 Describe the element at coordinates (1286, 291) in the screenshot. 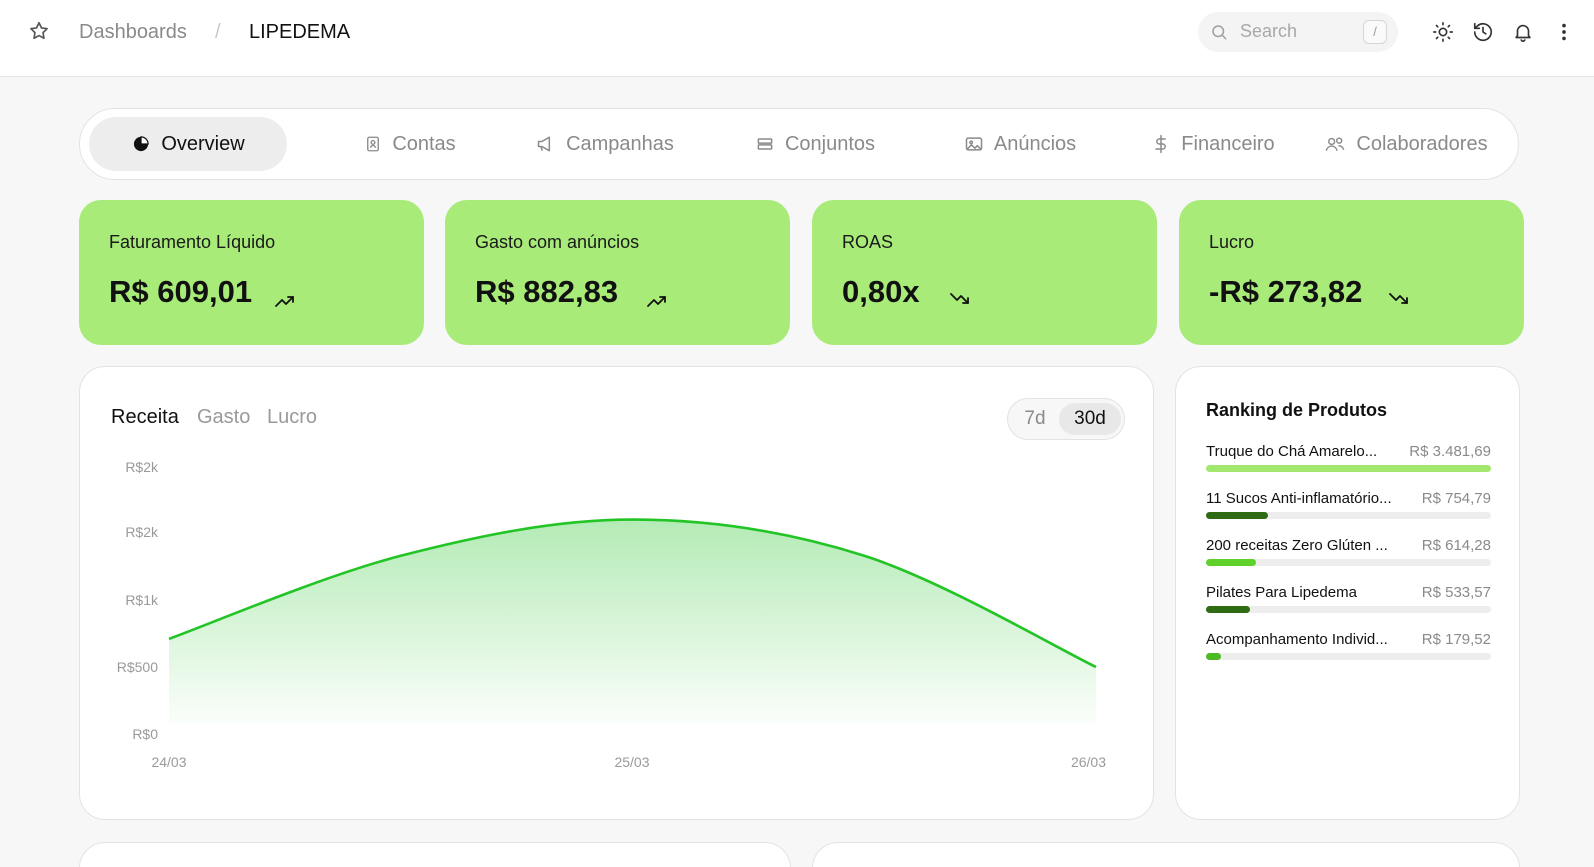

I see `kpi-value: -R$ 273,82` at that location.